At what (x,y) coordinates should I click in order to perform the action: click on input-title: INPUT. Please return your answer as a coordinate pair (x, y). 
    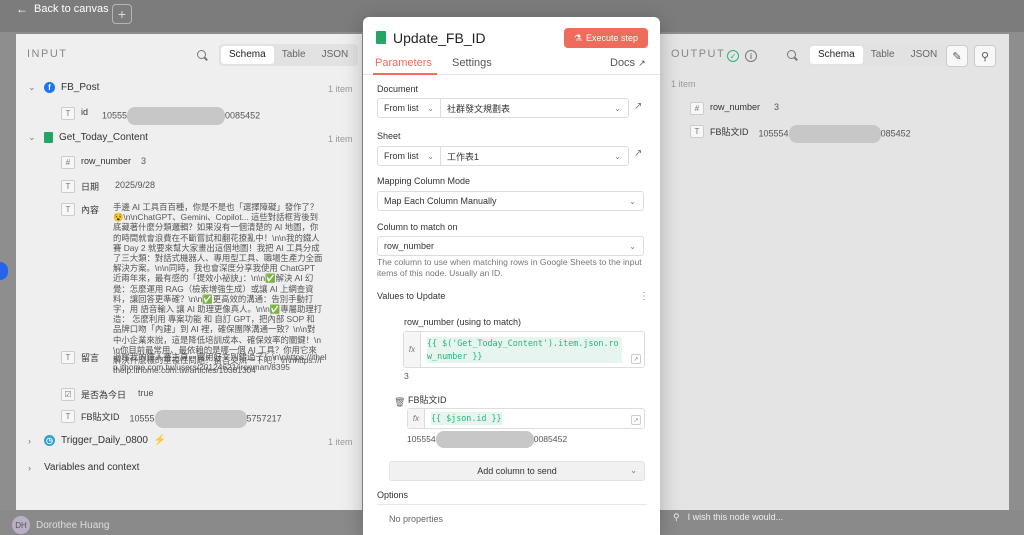
    Looking at the image, I should click on (47, 54).